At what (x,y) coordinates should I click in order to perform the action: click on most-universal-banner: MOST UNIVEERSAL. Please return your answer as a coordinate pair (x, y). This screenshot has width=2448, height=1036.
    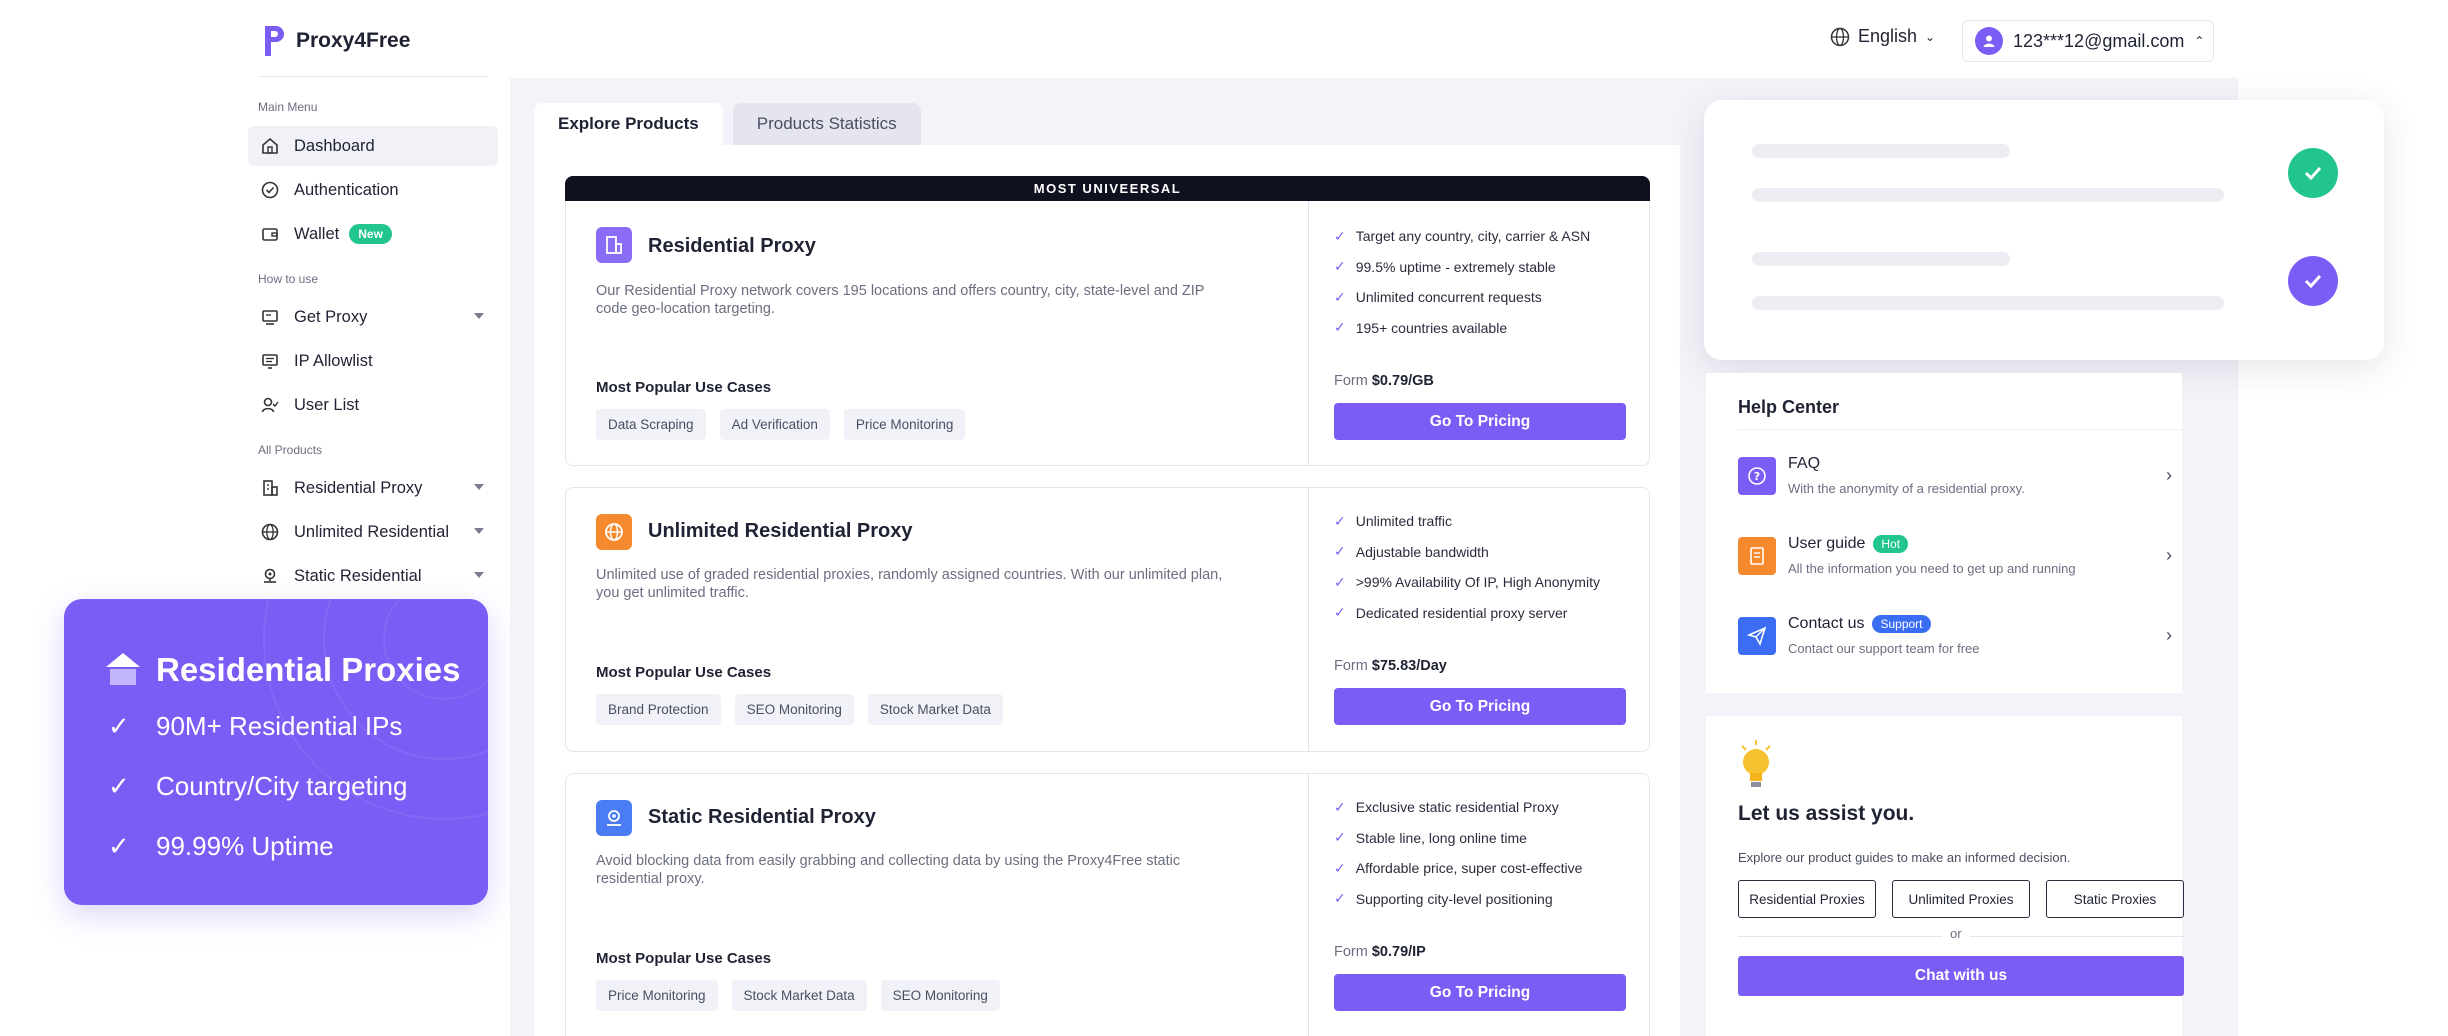
    Looking at the image, I should click on (1107, 188).